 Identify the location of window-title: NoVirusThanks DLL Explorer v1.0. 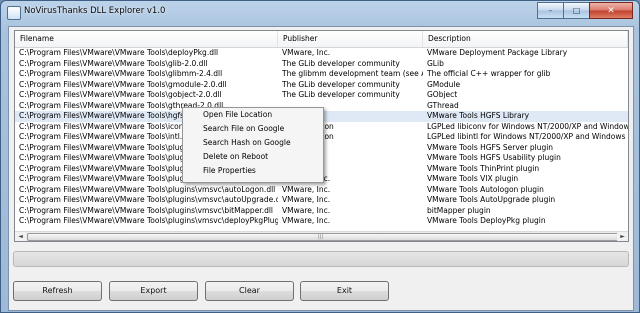
(95, 11).